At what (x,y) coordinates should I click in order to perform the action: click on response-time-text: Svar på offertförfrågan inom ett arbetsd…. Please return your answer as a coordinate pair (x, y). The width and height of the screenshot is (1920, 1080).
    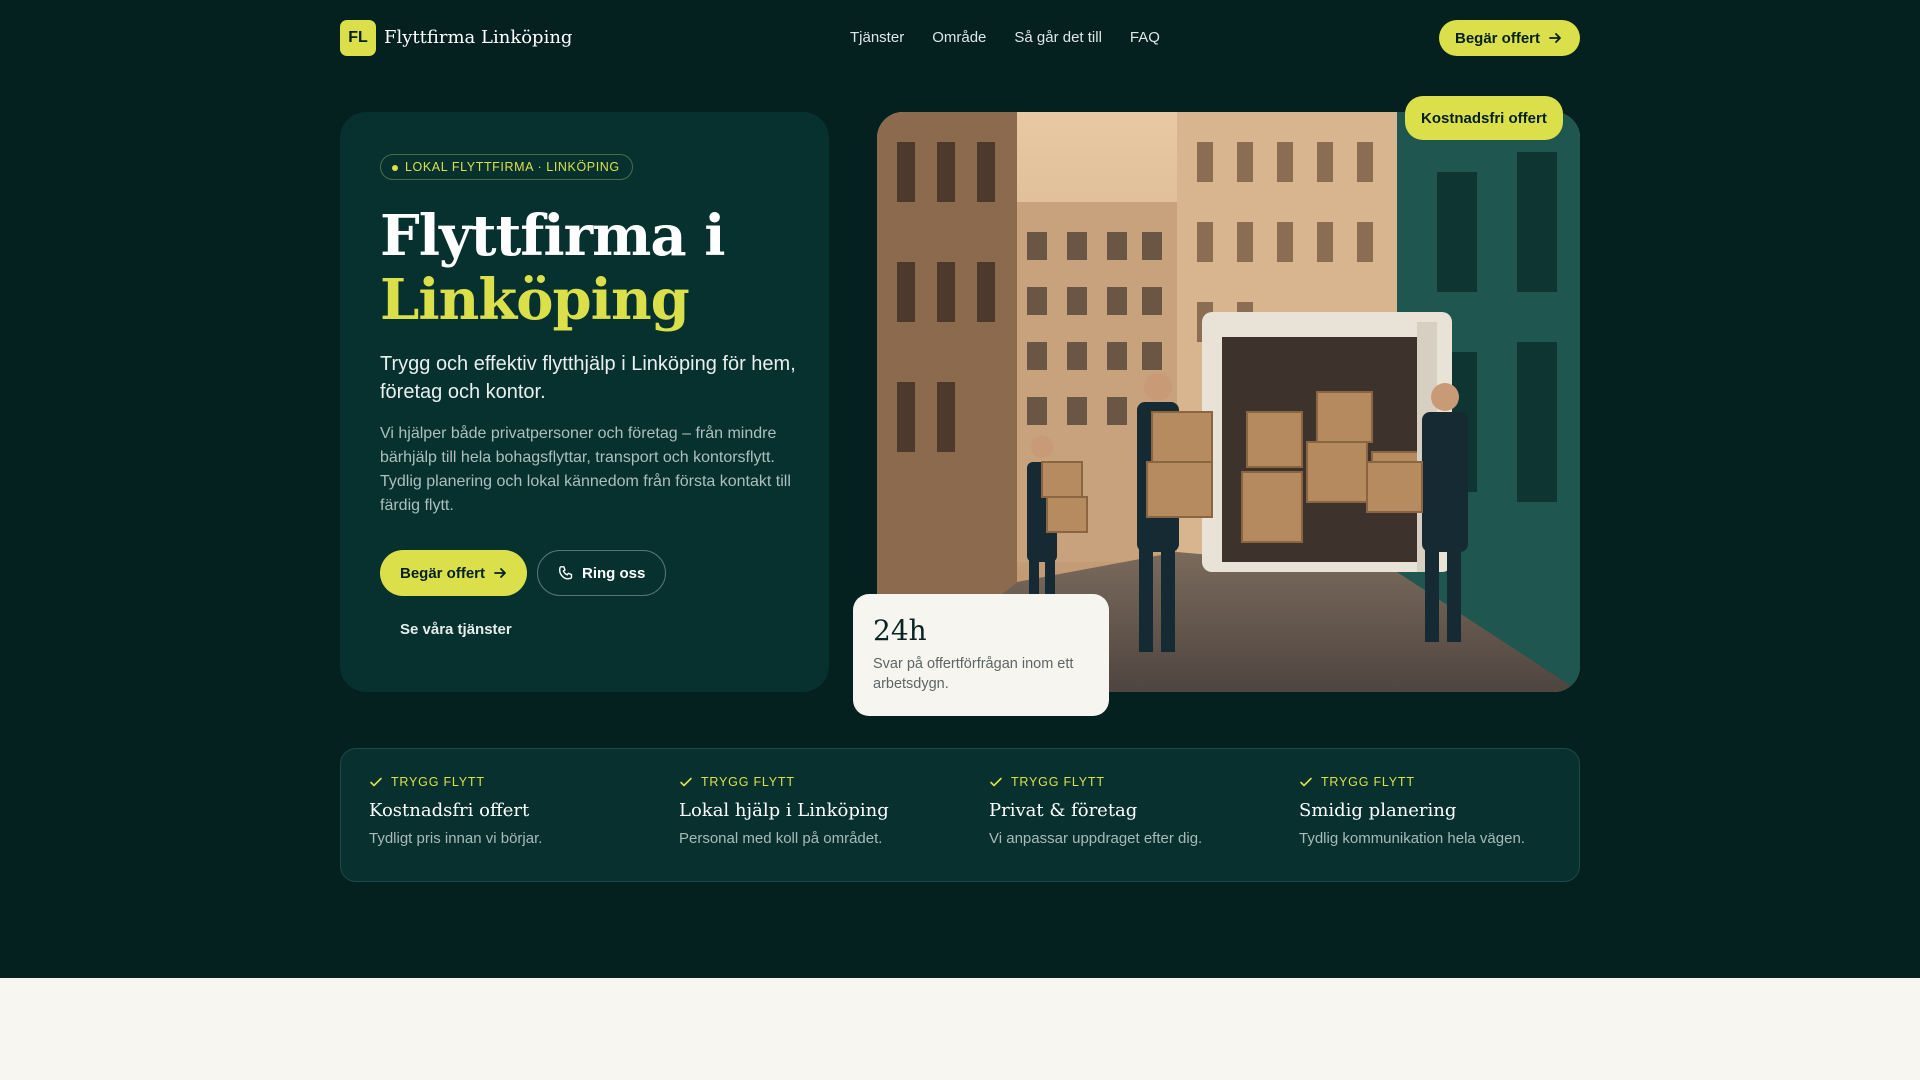
    Looking at the image, I should click on (973, 674).